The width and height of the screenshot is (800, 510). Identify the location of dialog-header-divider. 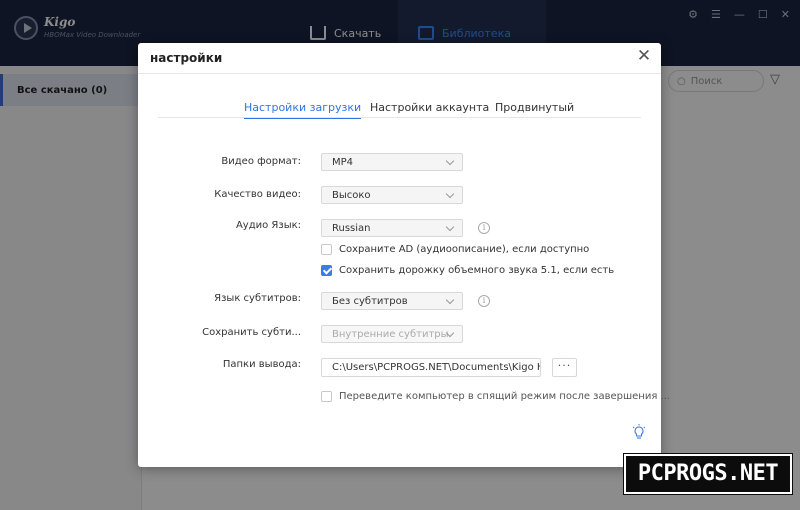
(399, 73).